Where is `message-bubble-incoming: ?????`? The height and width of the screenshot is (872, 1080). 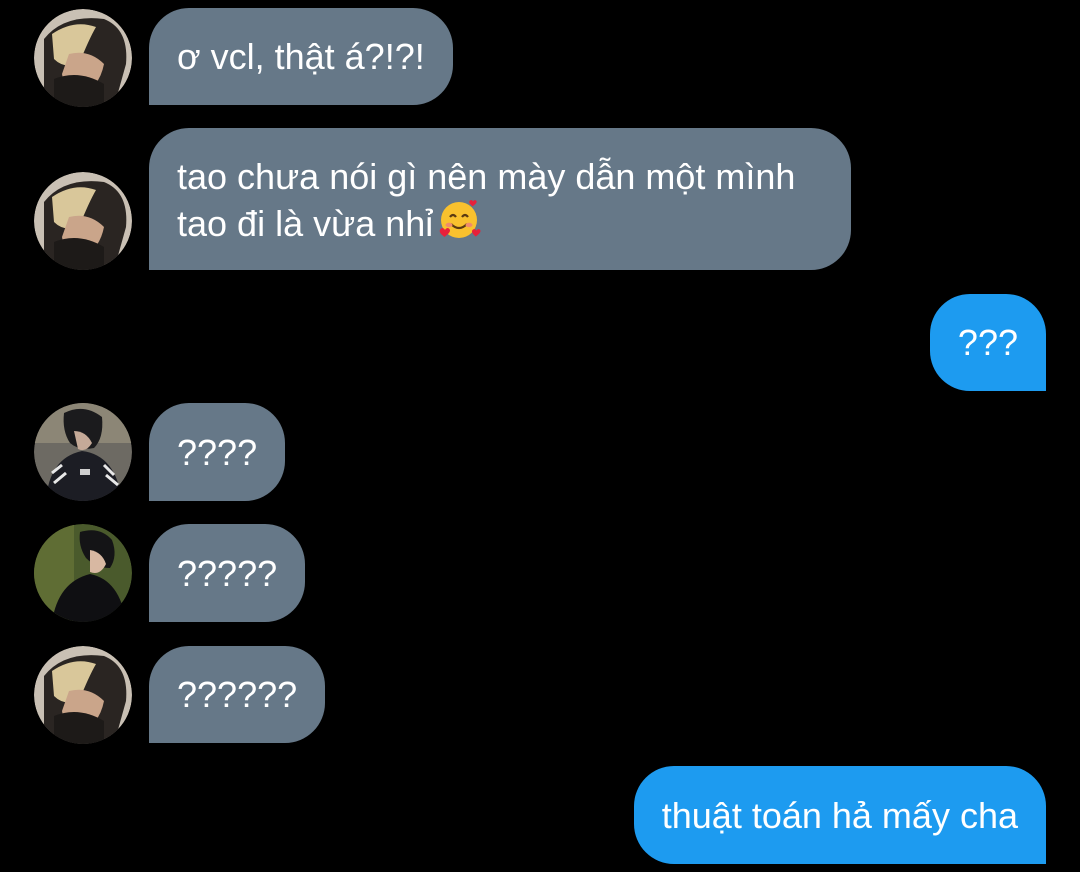 message-bubble-incoming: ????? is located at coordinates (227, 573).